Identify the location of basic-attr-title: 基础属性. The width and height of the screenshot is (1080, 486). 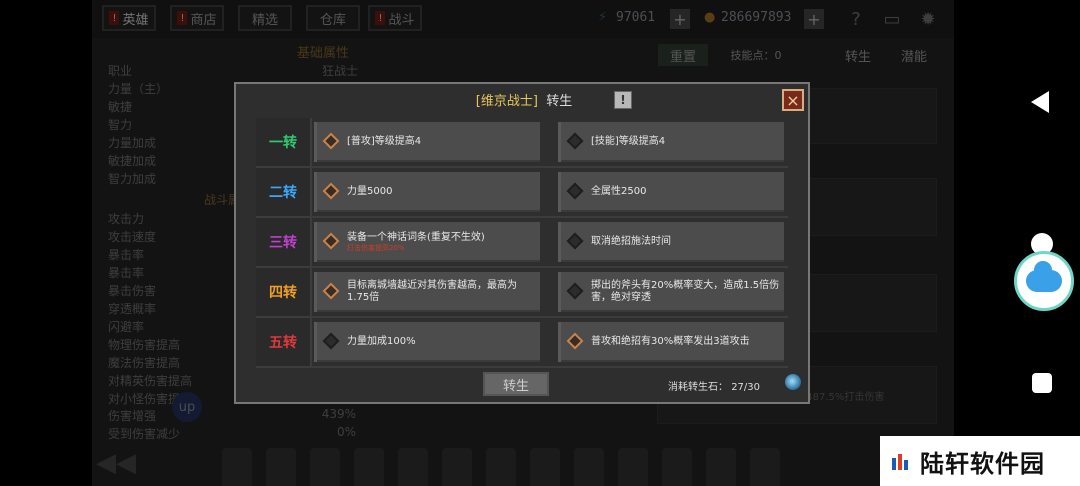
(323, 53).